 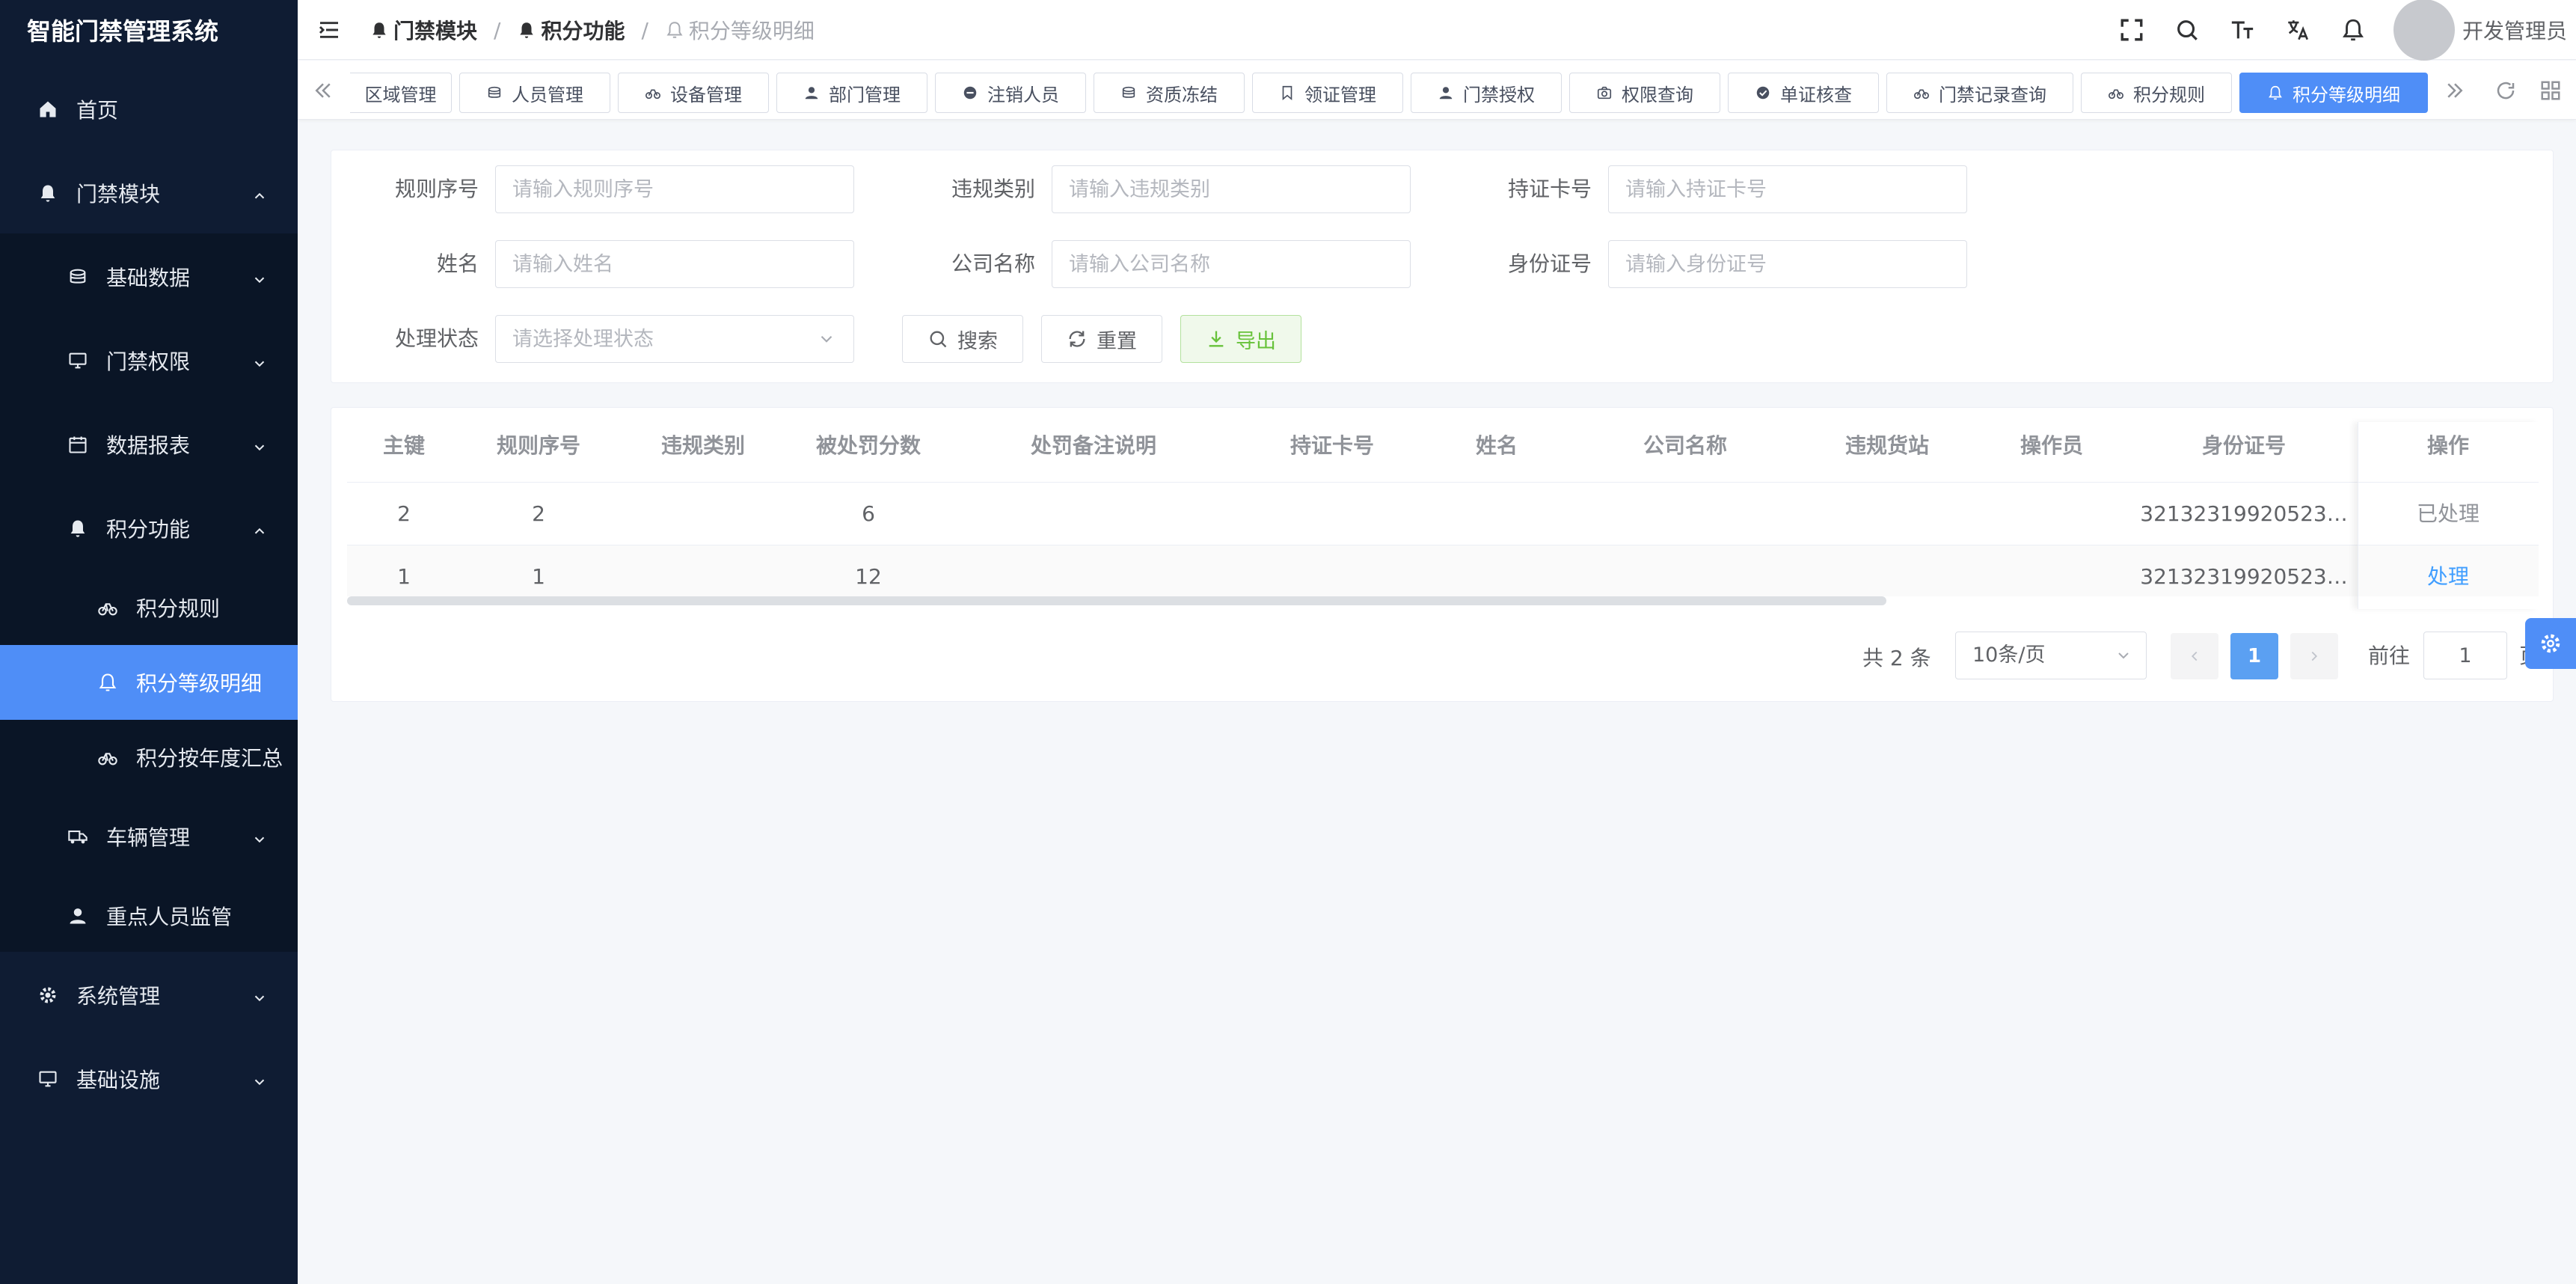 I want to click on sidebar-item-vehicle-management: 车辆管理, so click(x=149, y=836).